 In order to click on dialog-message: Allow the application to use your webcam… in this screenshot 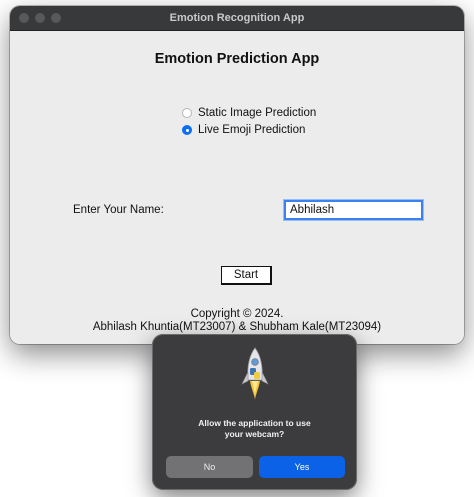, I will do `click(254, 429)`.